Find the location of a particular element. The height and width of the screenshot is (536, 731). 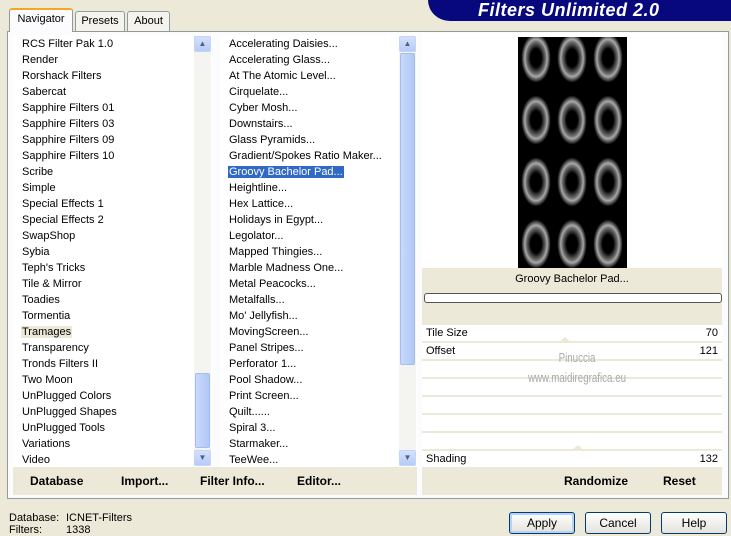

list-item: Sapphire Filters 01 is located at coordinates (112, 108).